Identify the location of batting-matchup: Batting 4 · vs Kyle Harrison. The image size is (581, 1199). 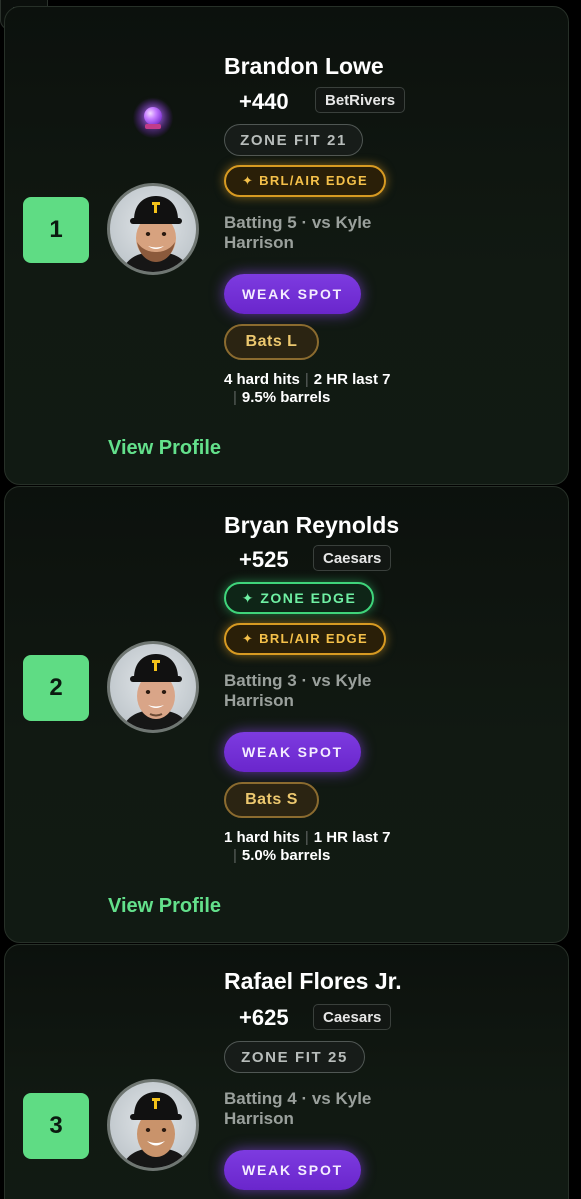
(298, 1108).